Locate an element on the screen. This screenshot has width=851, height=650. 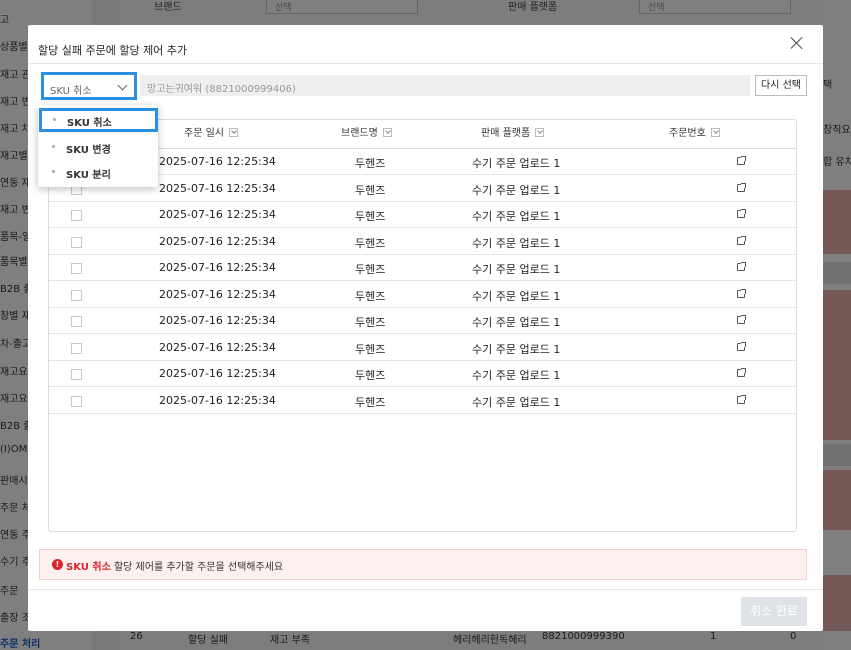
column-header-order-number: 주문번호 is located at coordinates (694, 134).